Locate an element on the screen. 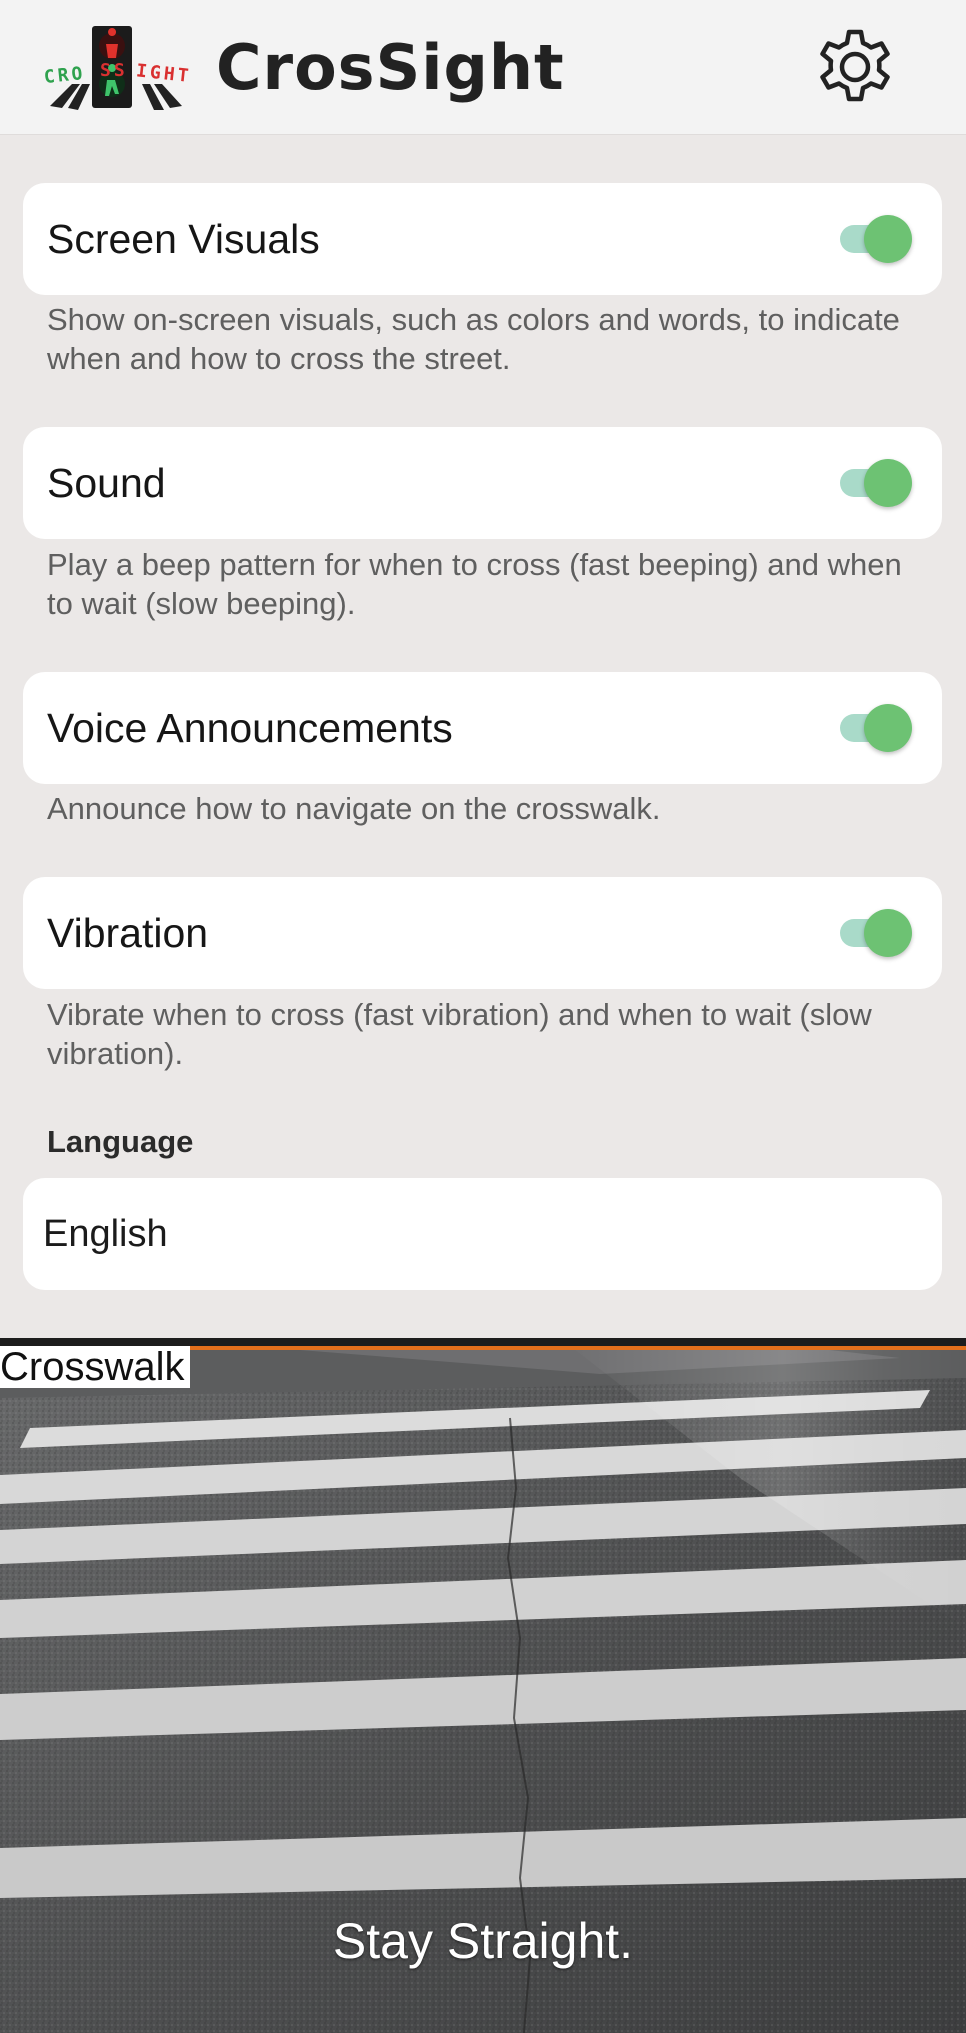  setting-label: Voice Announcements is located at coordinates (250, 728).